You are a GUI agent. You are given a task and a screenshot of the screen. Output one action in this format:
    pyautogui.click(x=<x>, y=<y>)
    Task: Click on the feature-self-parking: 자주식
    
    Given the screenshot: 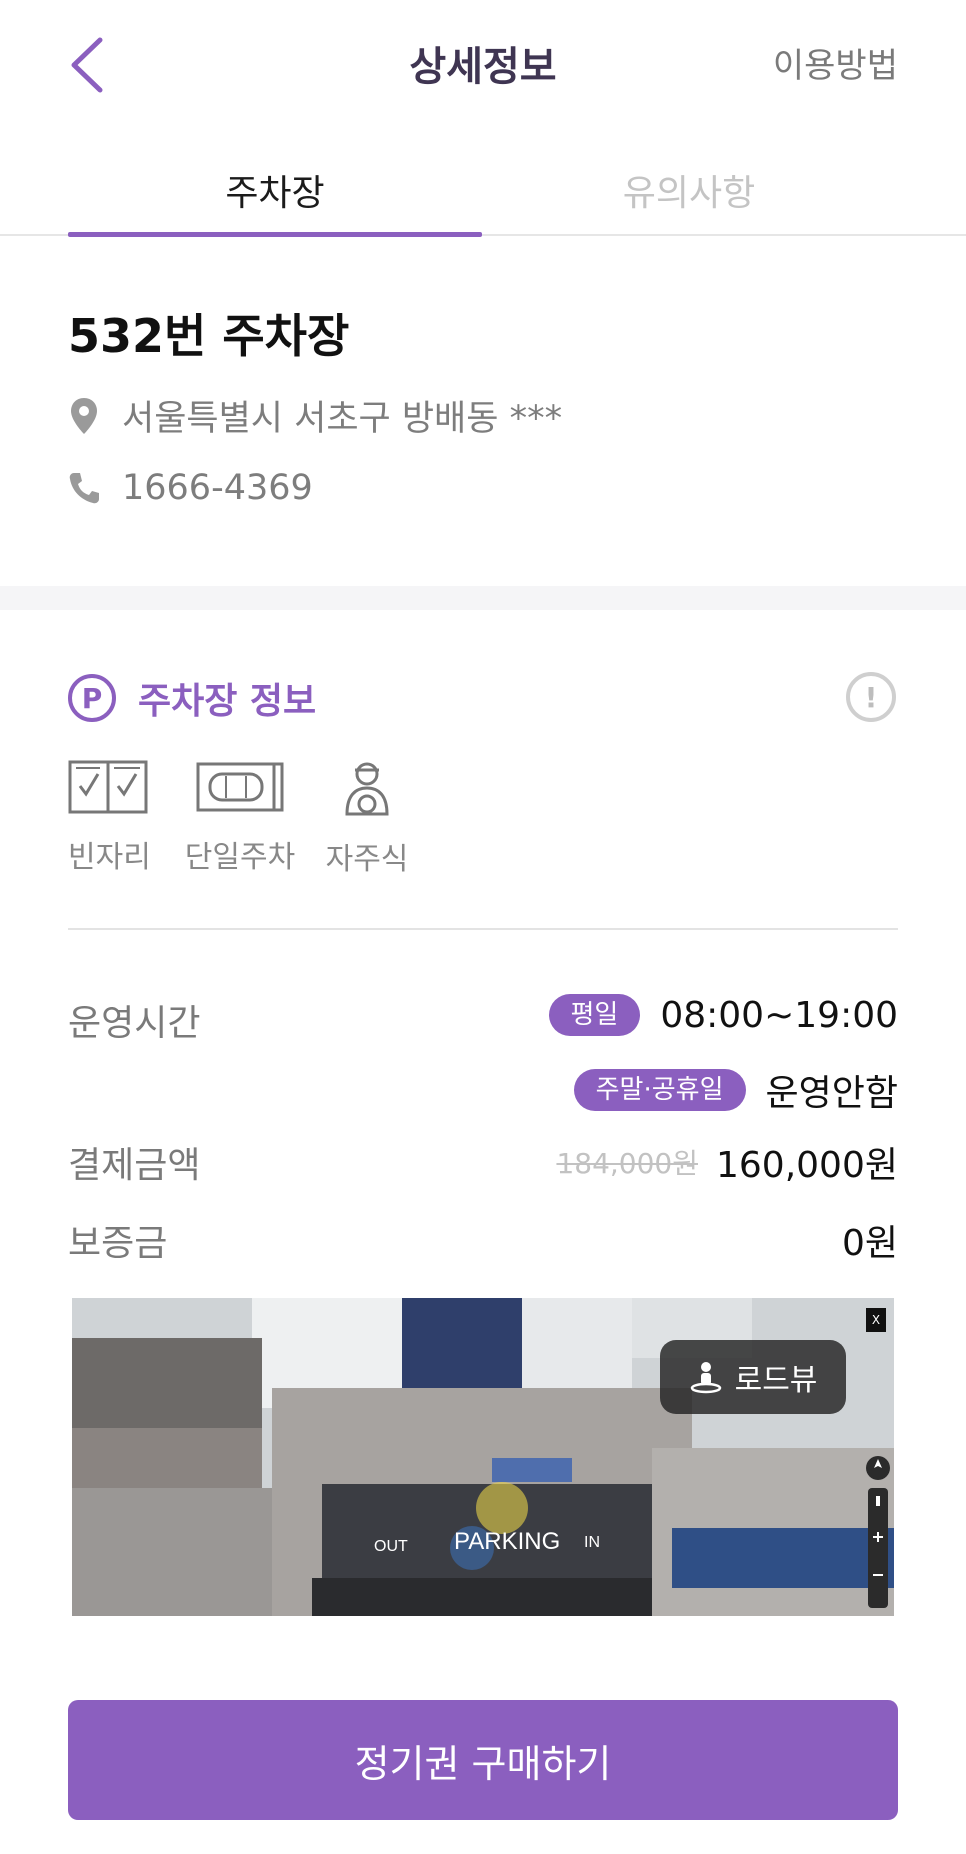 What is the action you would take?
    pyautogui.click(x=367, y=819)
    